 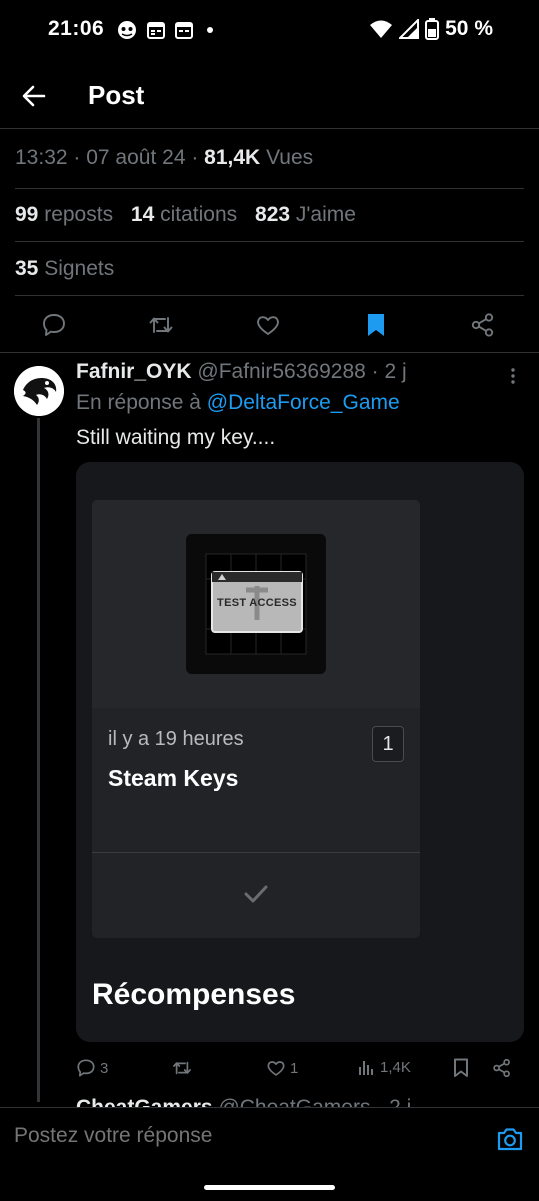 What do you see at coordinates (388, 744) in the screenshot?
I see `card-count-badge: 1` at bounding box center [388, 744].